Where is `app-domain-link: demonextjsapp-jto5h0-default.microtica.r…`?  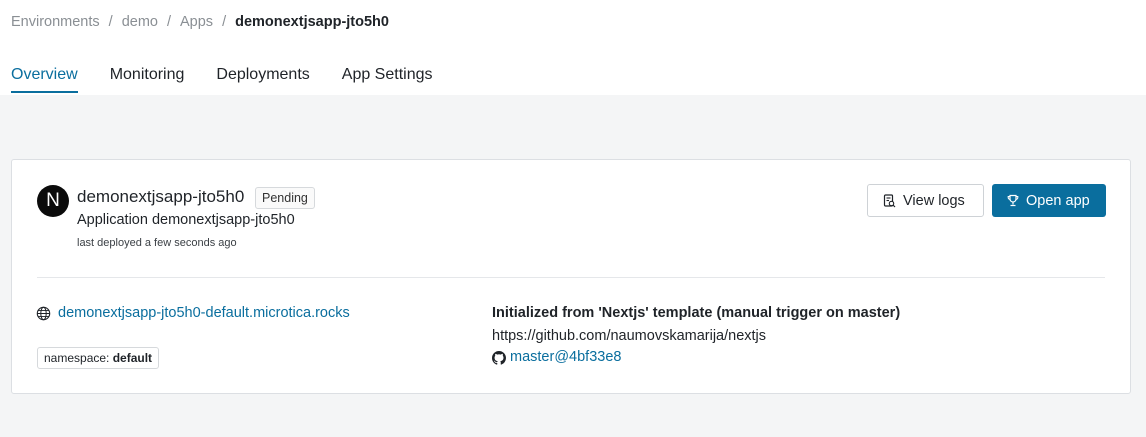
app-domain-link: demonextjsapp-jto5h0-default.microtica.r… is located at coordinates (204, 313).